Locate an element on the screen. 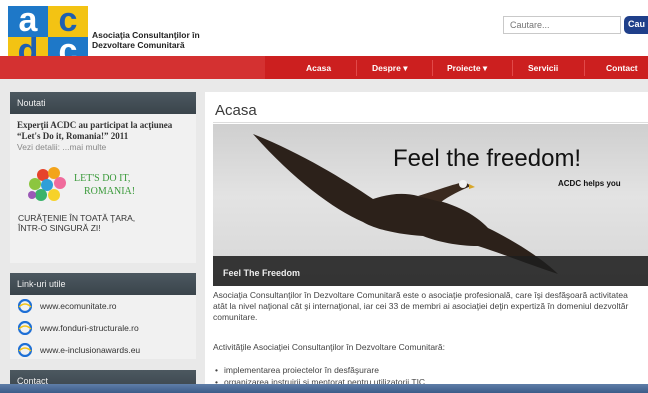 The height and width of the screenshot is (393, 648). banner-subtitle: ACDC helps you is located at coordinates (589, 183).